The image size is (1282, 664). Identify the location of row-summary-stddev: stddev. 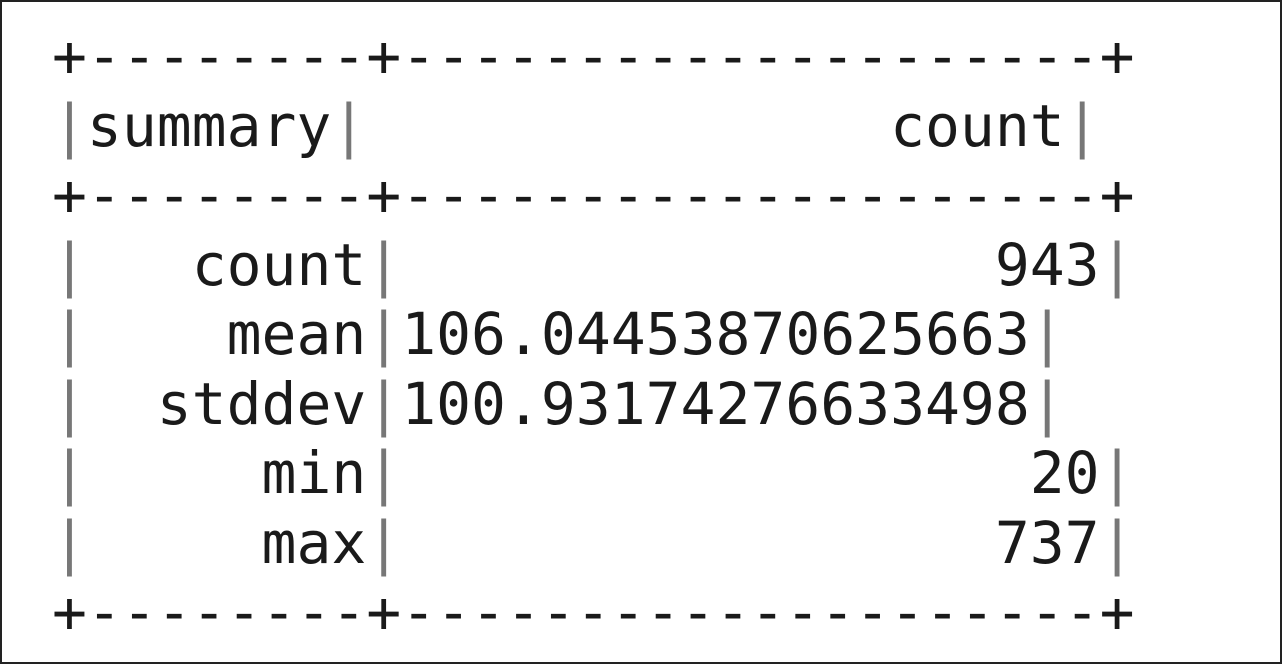
(261, 403).